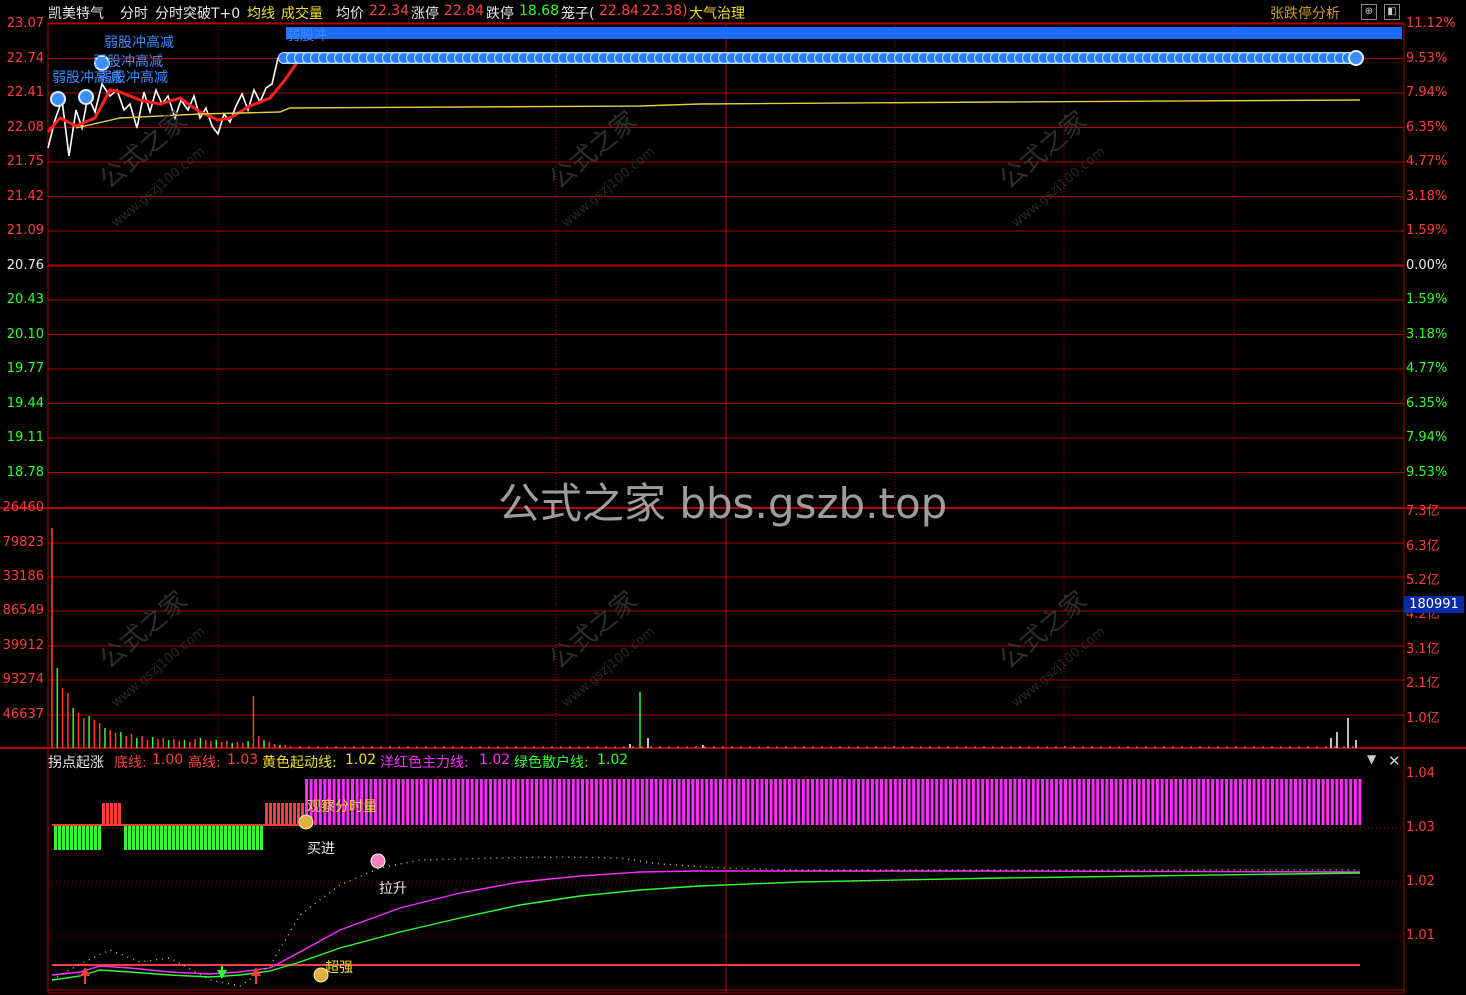  Describe the element at coordinates (1371, 759) in the screenshot. I see `dropdown-icon: ▼` at that location.